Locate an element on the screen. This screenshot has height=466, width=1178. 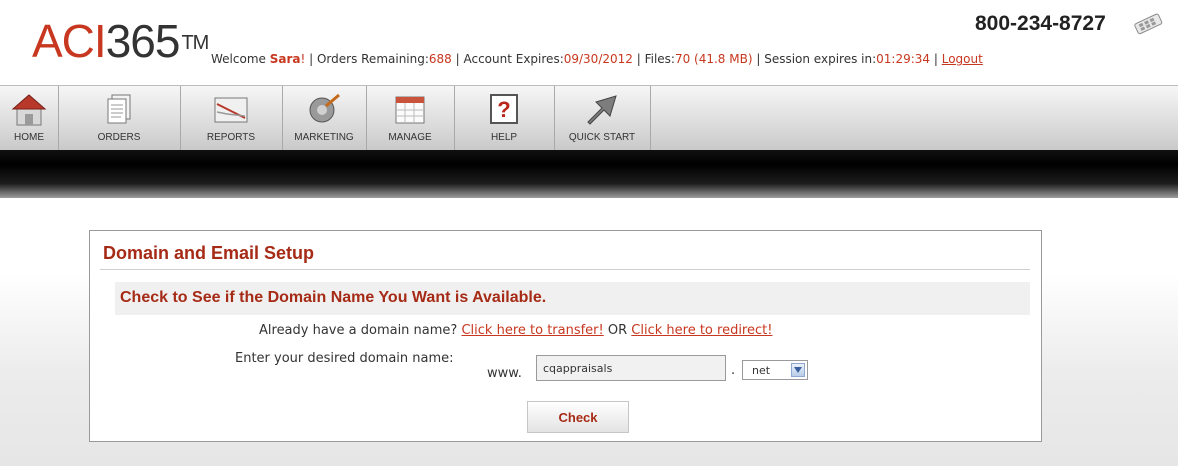
toolbar-home: HOME is located at coordinates (29, 118).